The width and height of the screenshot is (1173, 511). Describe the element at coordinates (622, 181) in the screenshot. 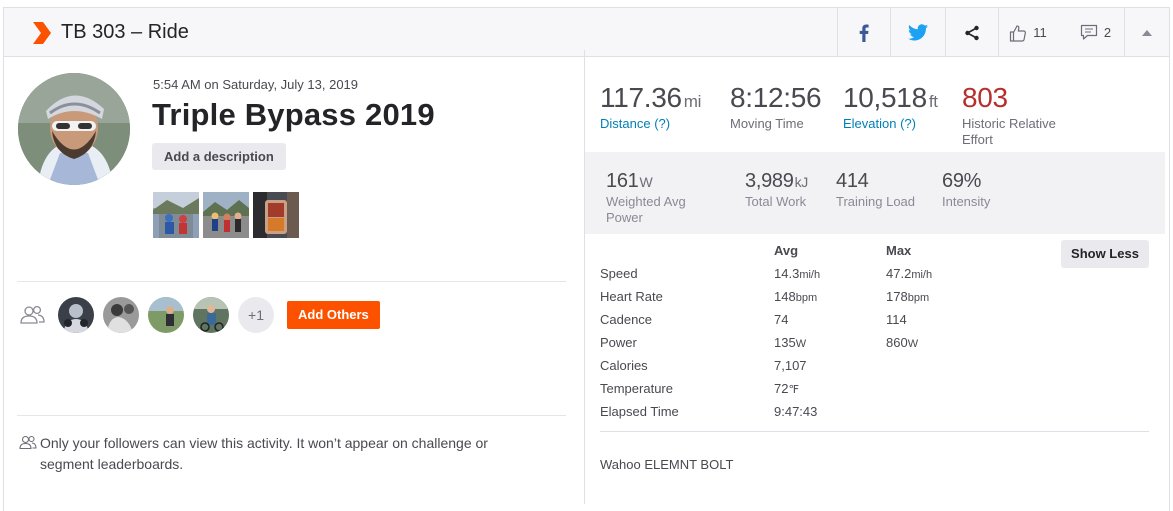

I see `stat-value: 161` at that location.